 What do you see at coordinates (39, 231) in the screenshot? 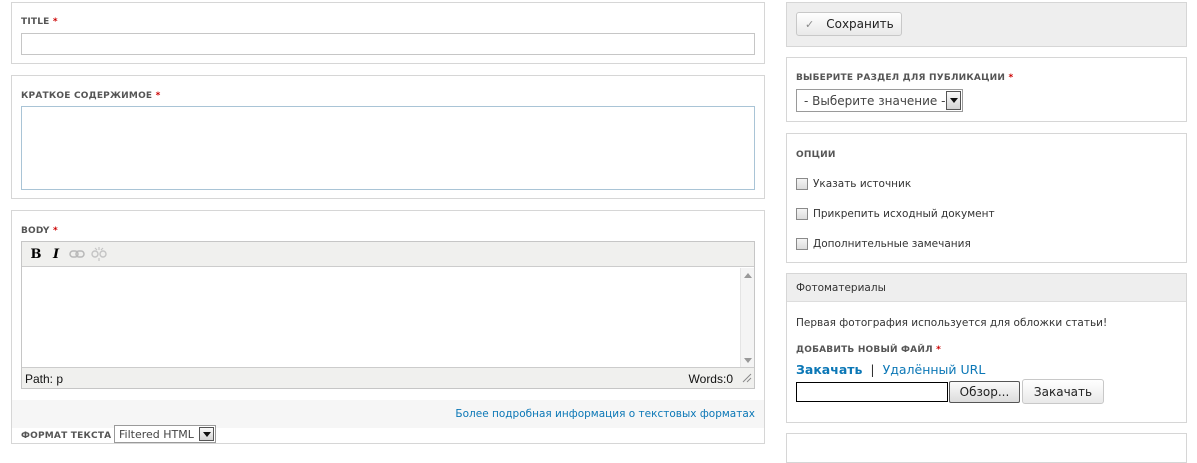
I see `body-label: BODY *` at bounding box center [39, 231].